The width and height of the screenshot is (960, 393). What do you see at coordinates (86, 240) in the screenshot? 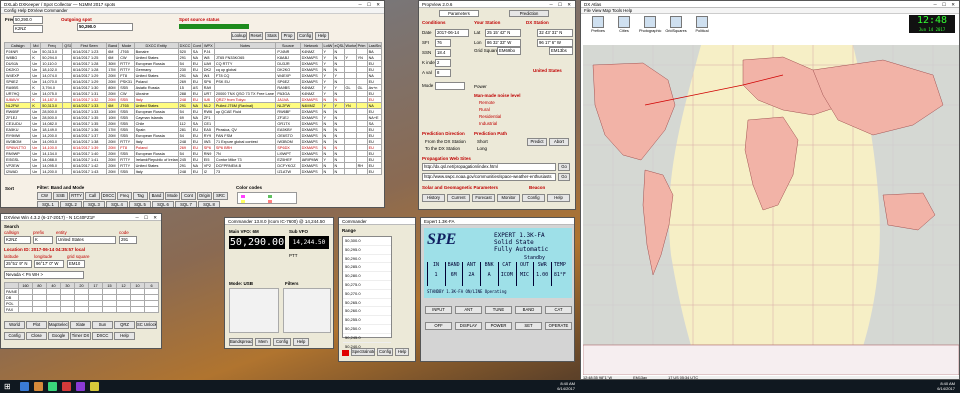
I see `entity-select: United States` at bounding box center [86, 240].